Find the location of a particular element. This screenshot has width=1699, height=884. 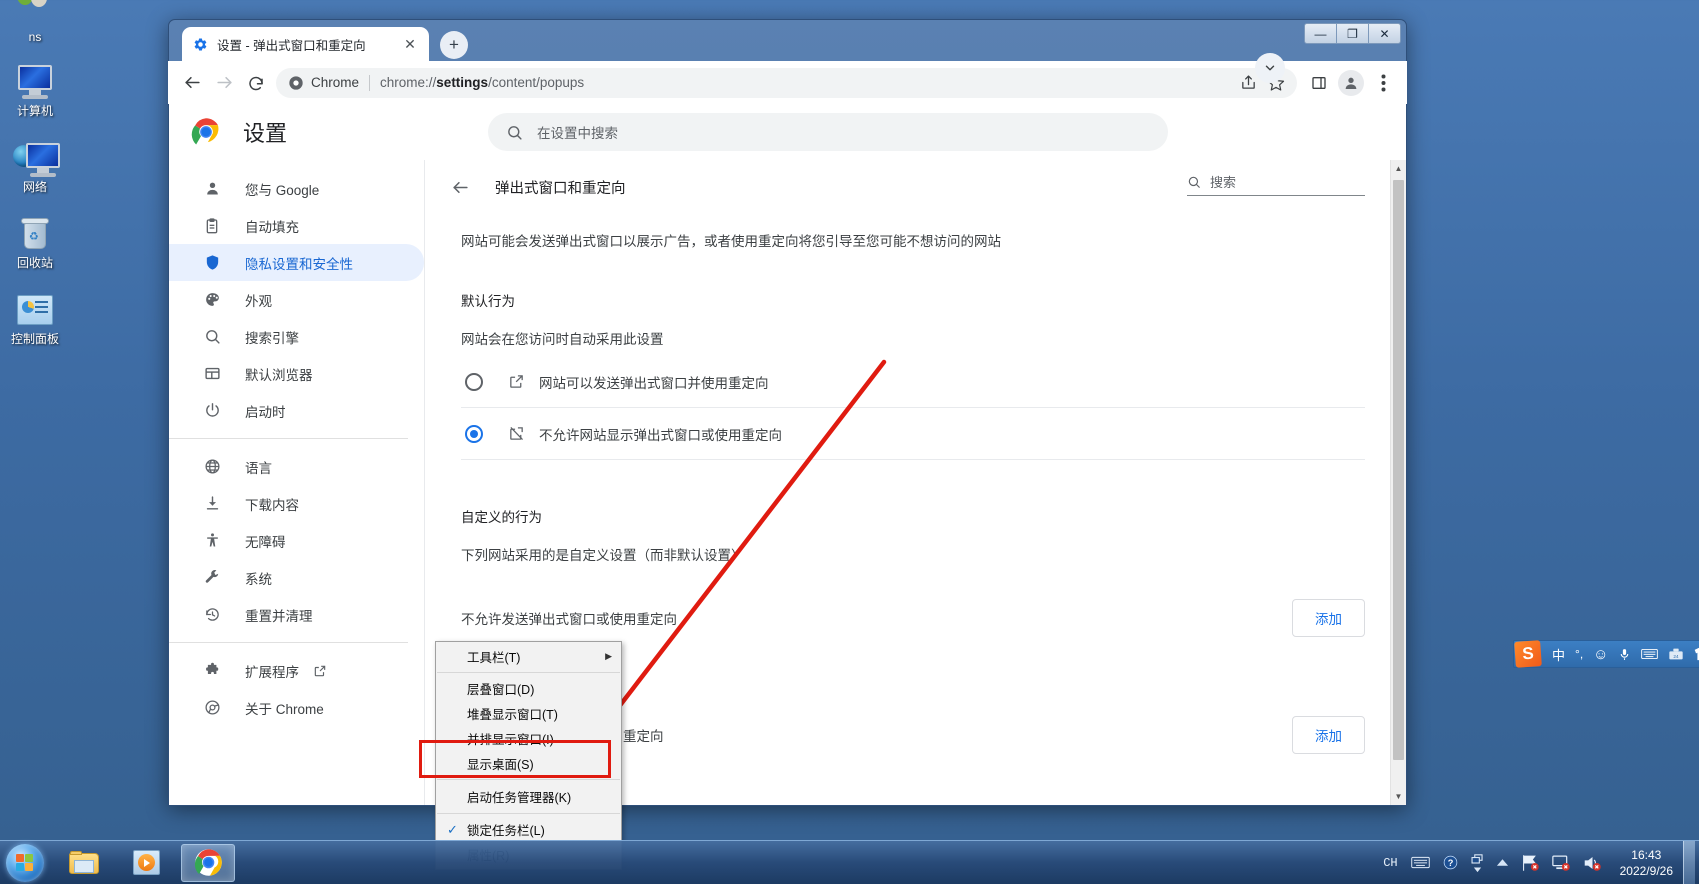

chrome-icon is located at coordinates (212, 707).